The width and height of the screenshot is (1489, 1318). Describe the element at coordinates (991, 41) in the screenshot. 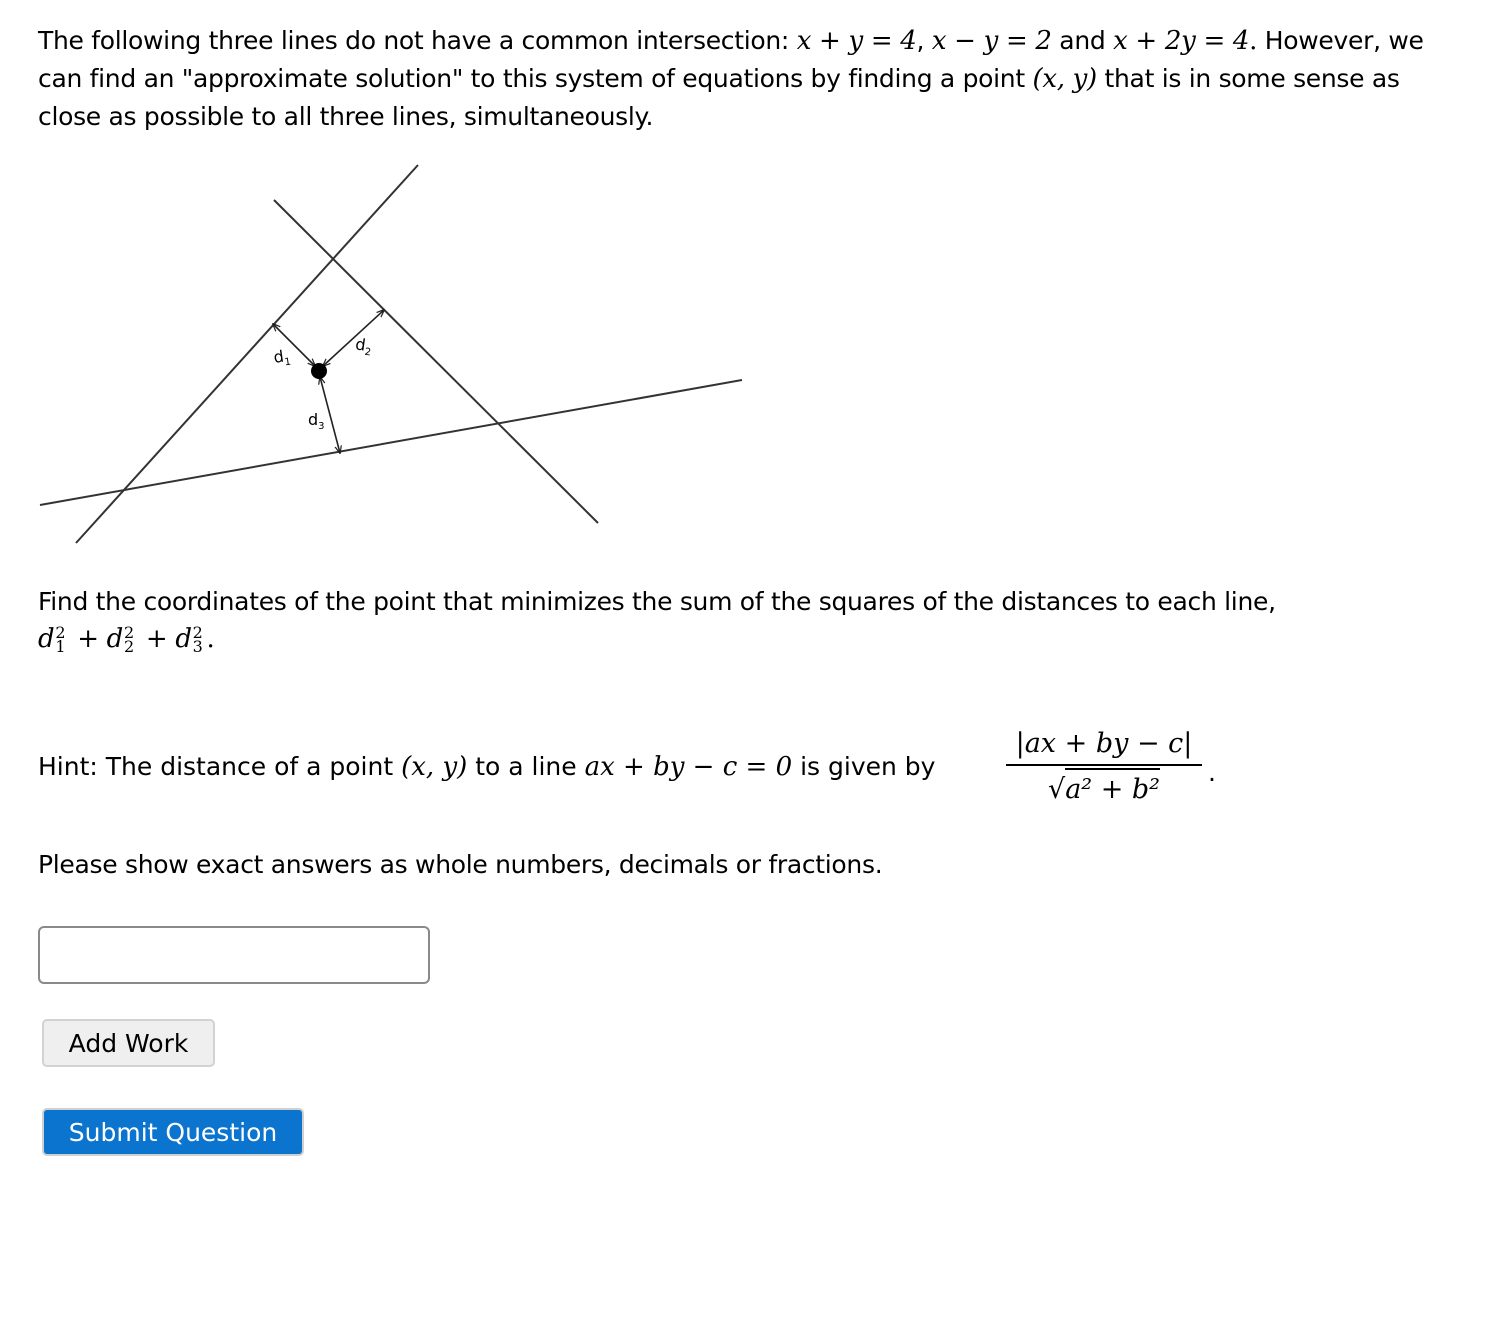

I see `equation-2: x − y = 2` at that location.